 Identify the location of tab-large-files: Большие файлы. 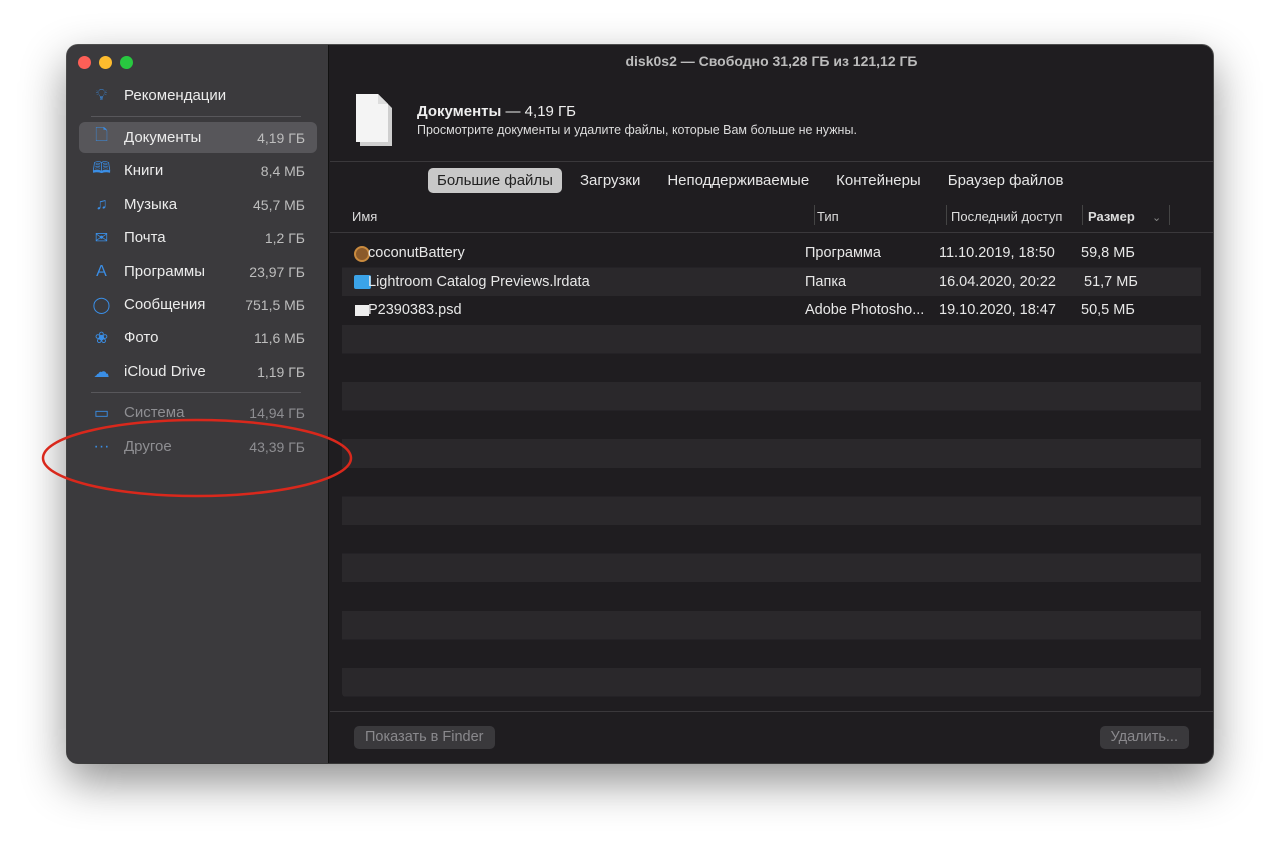
(495, 180).